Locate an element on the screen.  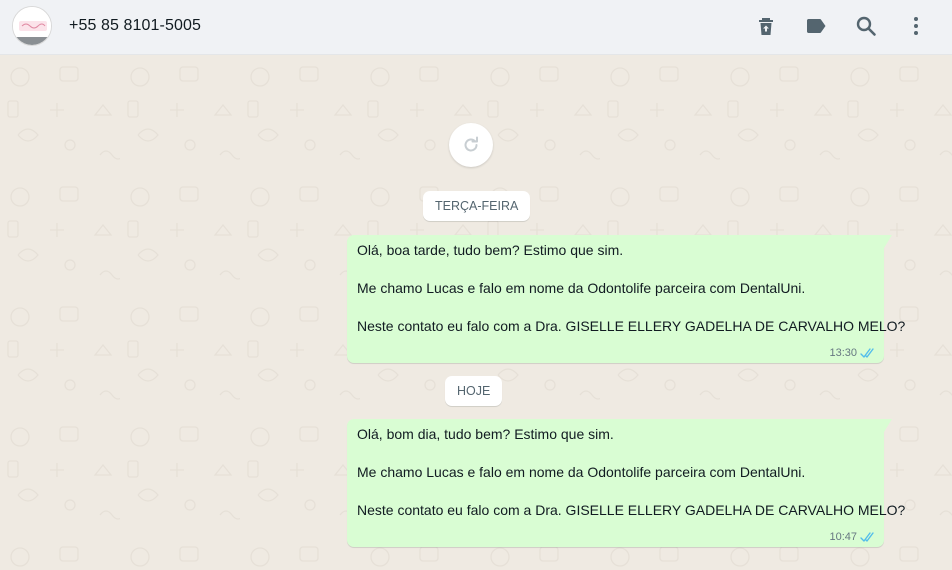
date-divider: TERÇA-FEIRA is located at coordinates (477, 206).